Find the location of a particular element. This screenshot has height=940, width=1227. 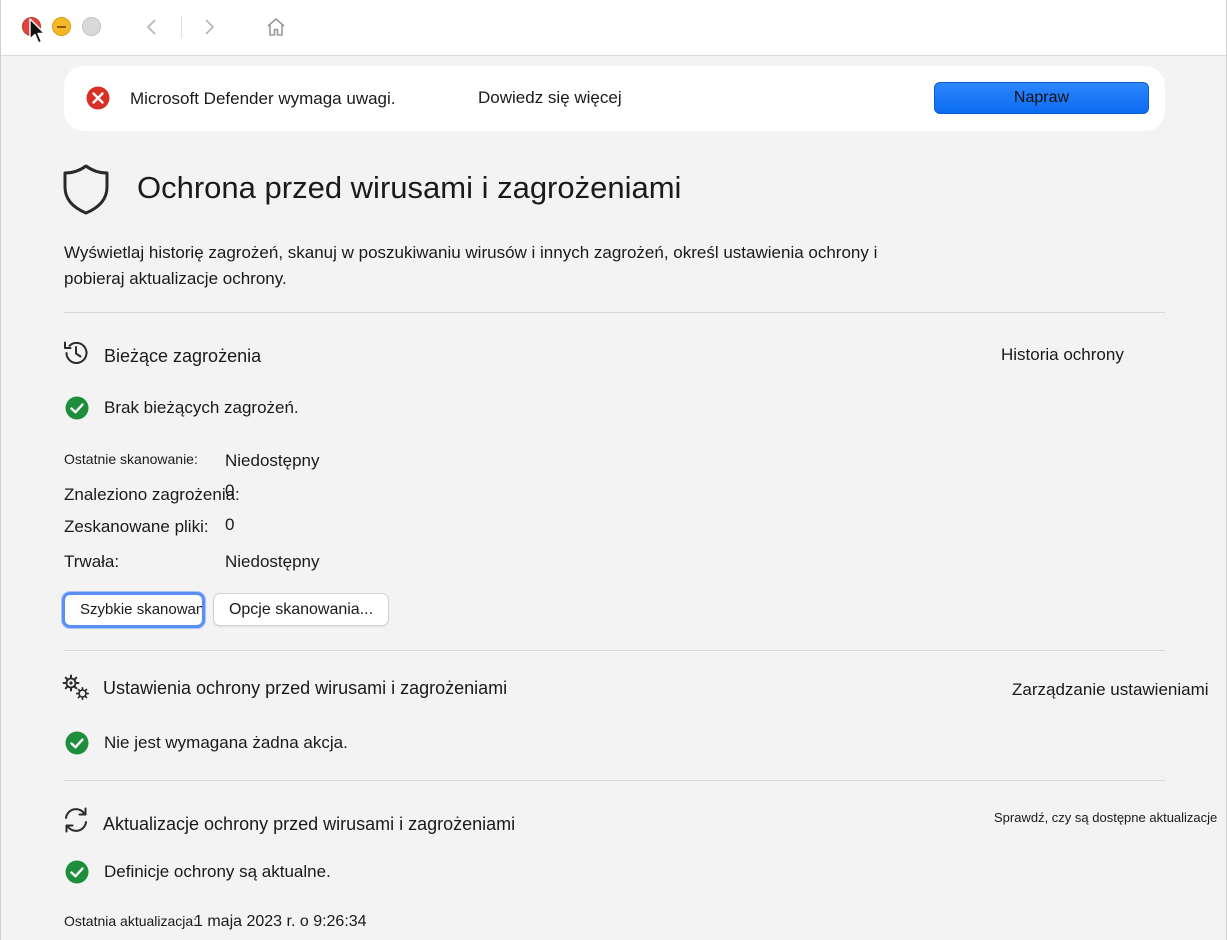

shield-icon is located at coordinates (86, 189).